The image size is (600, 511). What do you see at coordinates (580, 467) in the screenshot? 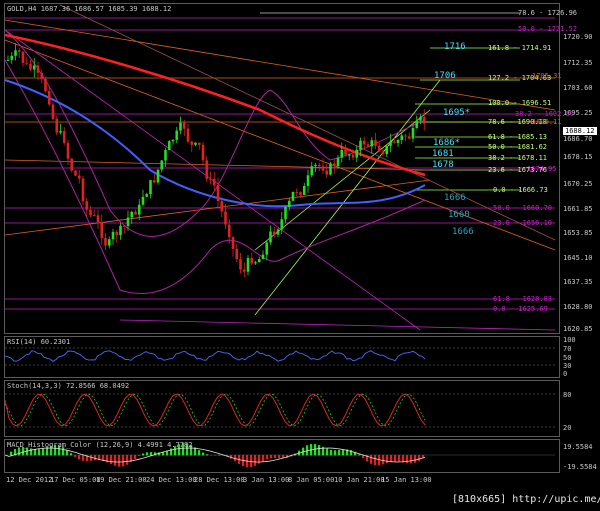
I see `macd-tick: -19.5584` at bounding box center [580, 467].